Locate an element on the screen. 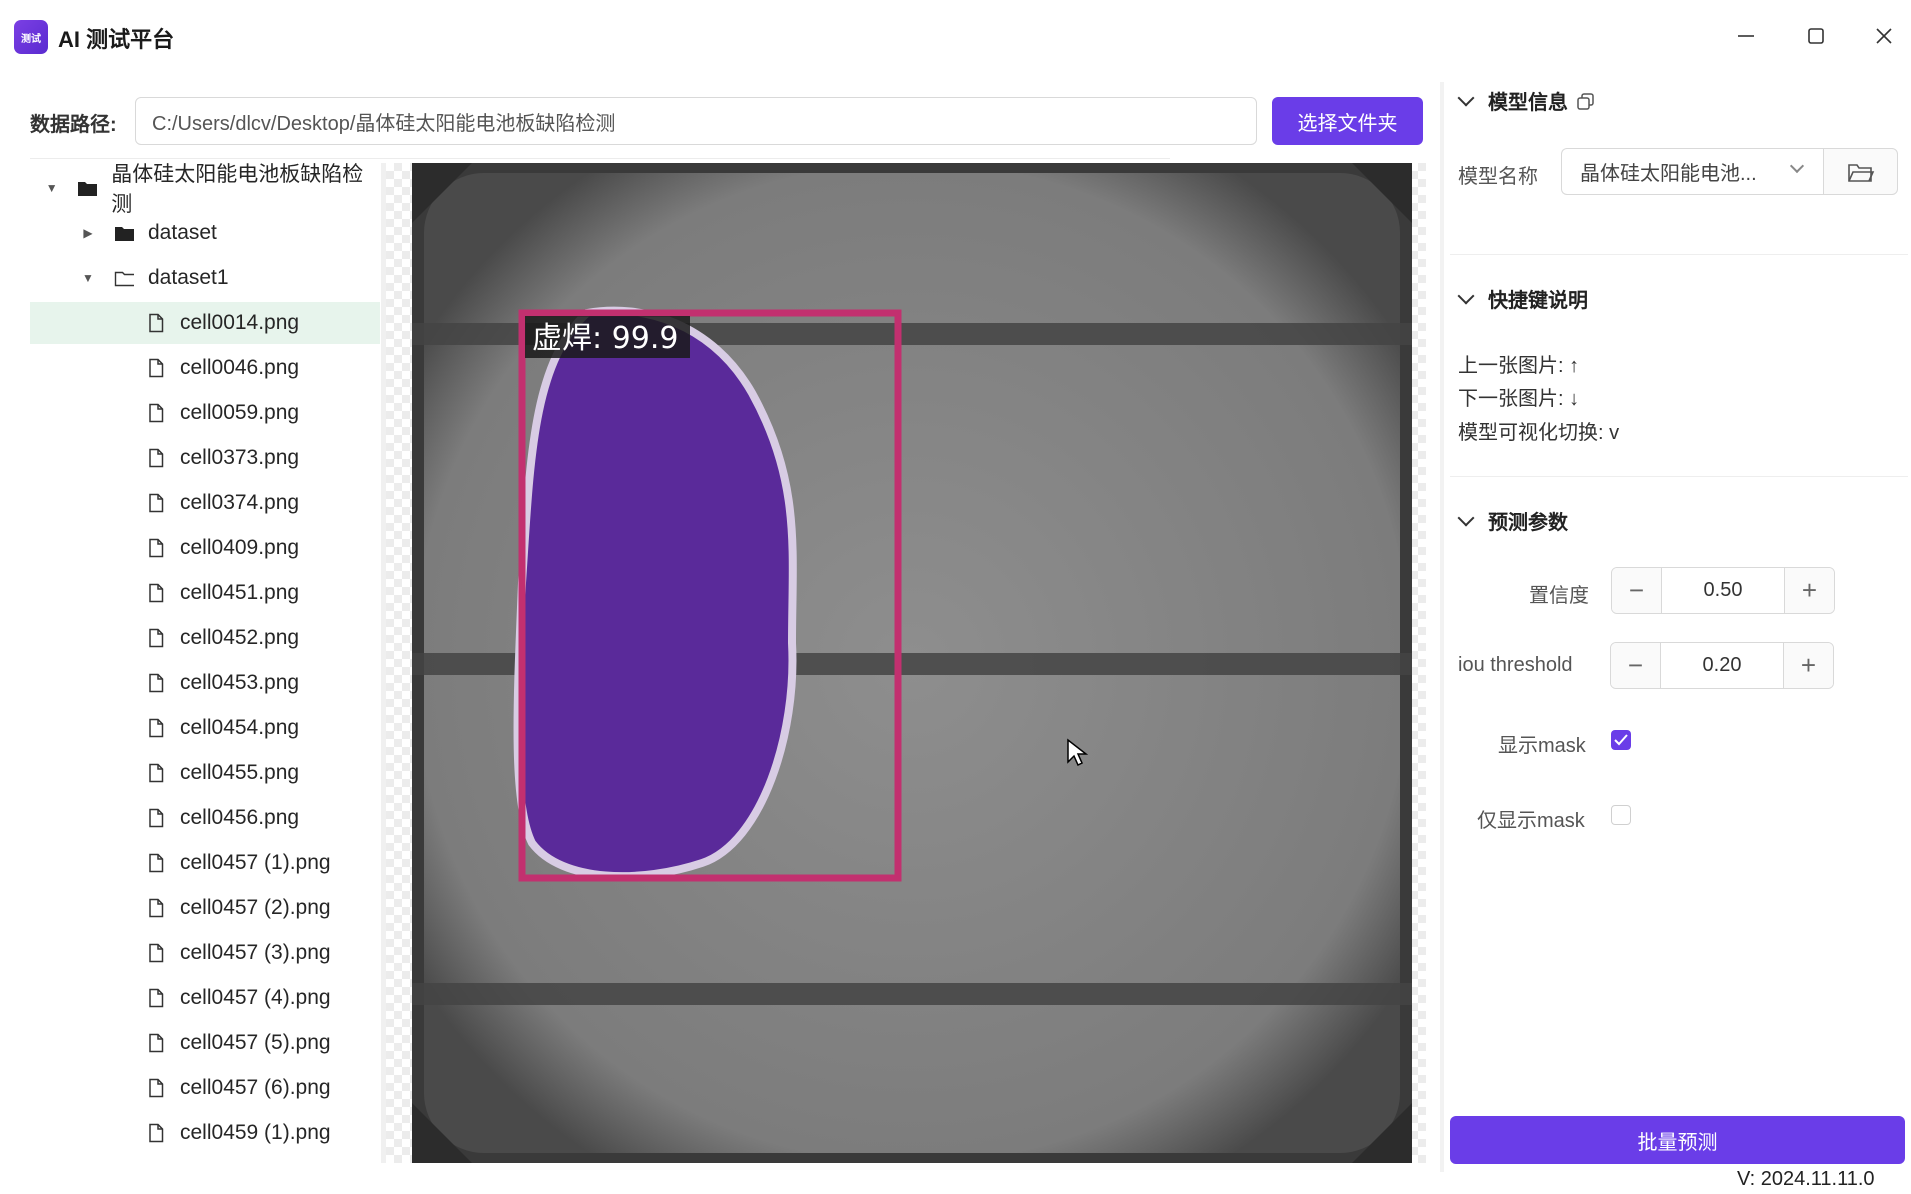 The image size is (1911, 1194). caret-right-icon: ▶ is located at coordinates (88, 233).